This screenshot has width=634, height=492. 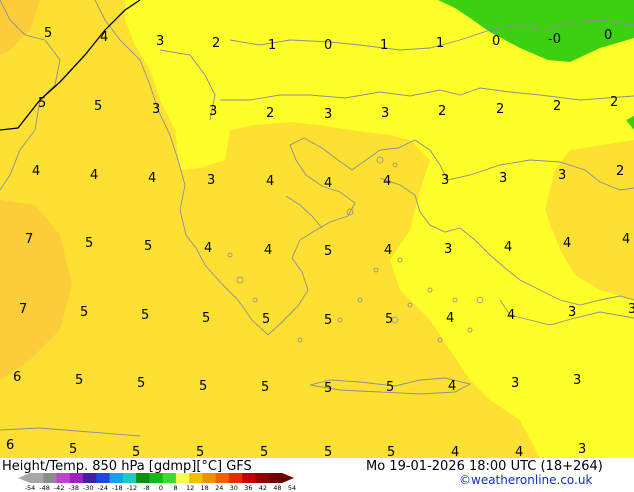 What do you see at coordinates (484, 466) in the screenshot?
I see `map-datetime: Mo 19-01-2026 18:00 UTC (18+264)` at bounding box center [484, 466].